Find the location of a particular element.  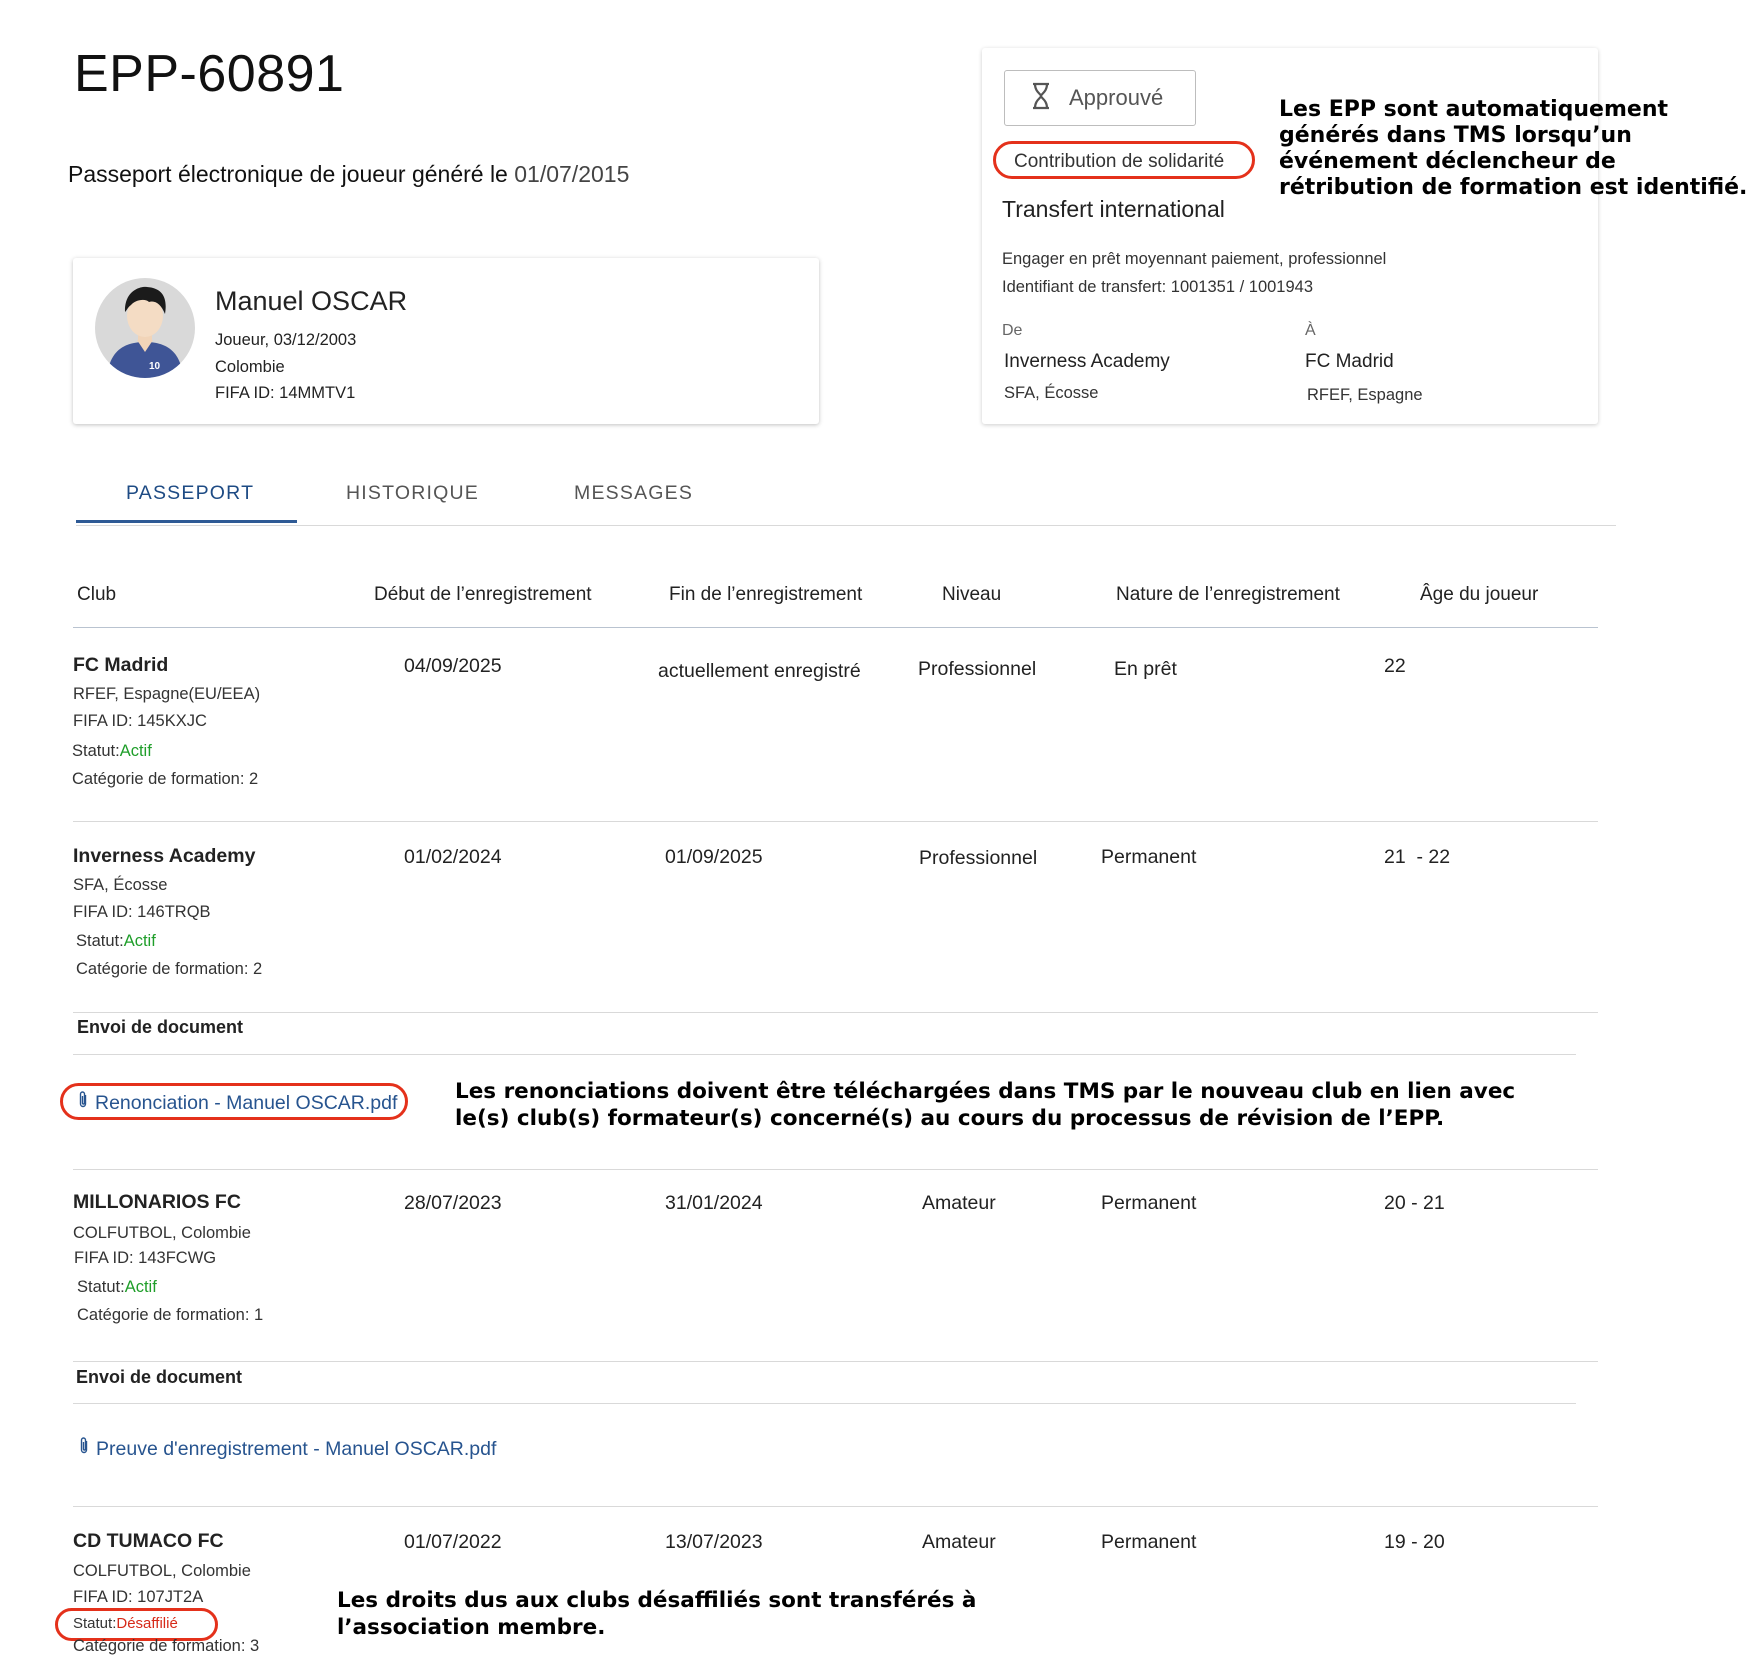

club-status: Statut:Désaffilié is located at coordinates (125, 1623).